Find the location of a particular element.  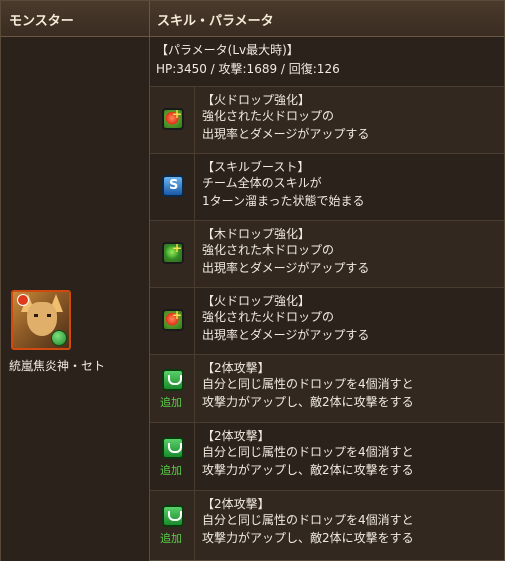

skill-title: 【スキルブースト】 is located at coordinates (256, 167).